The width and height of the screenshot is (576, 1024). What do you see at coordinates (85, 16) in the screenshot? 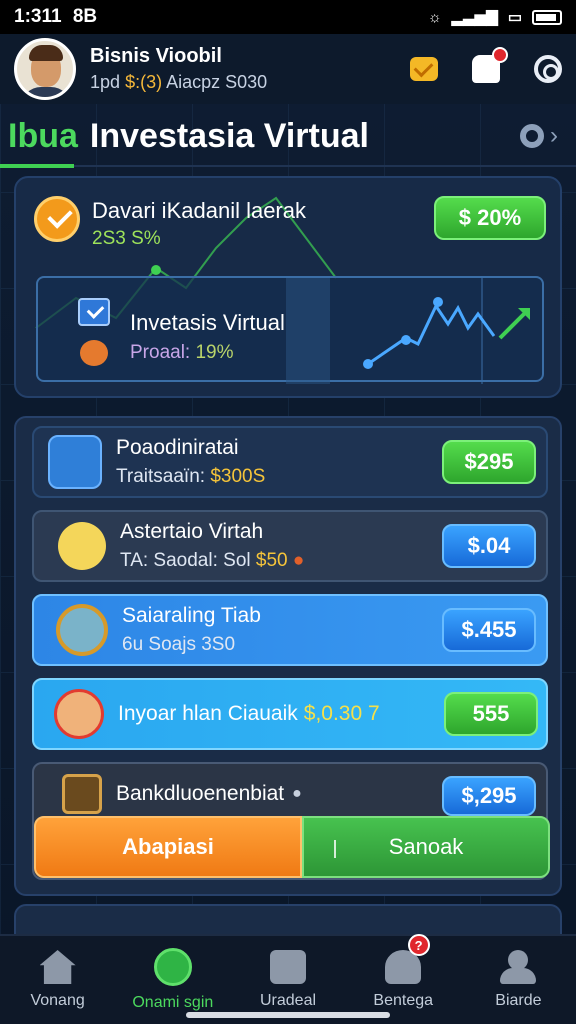
I see `status-carrier: 8B` at bounding box center [85, 16].